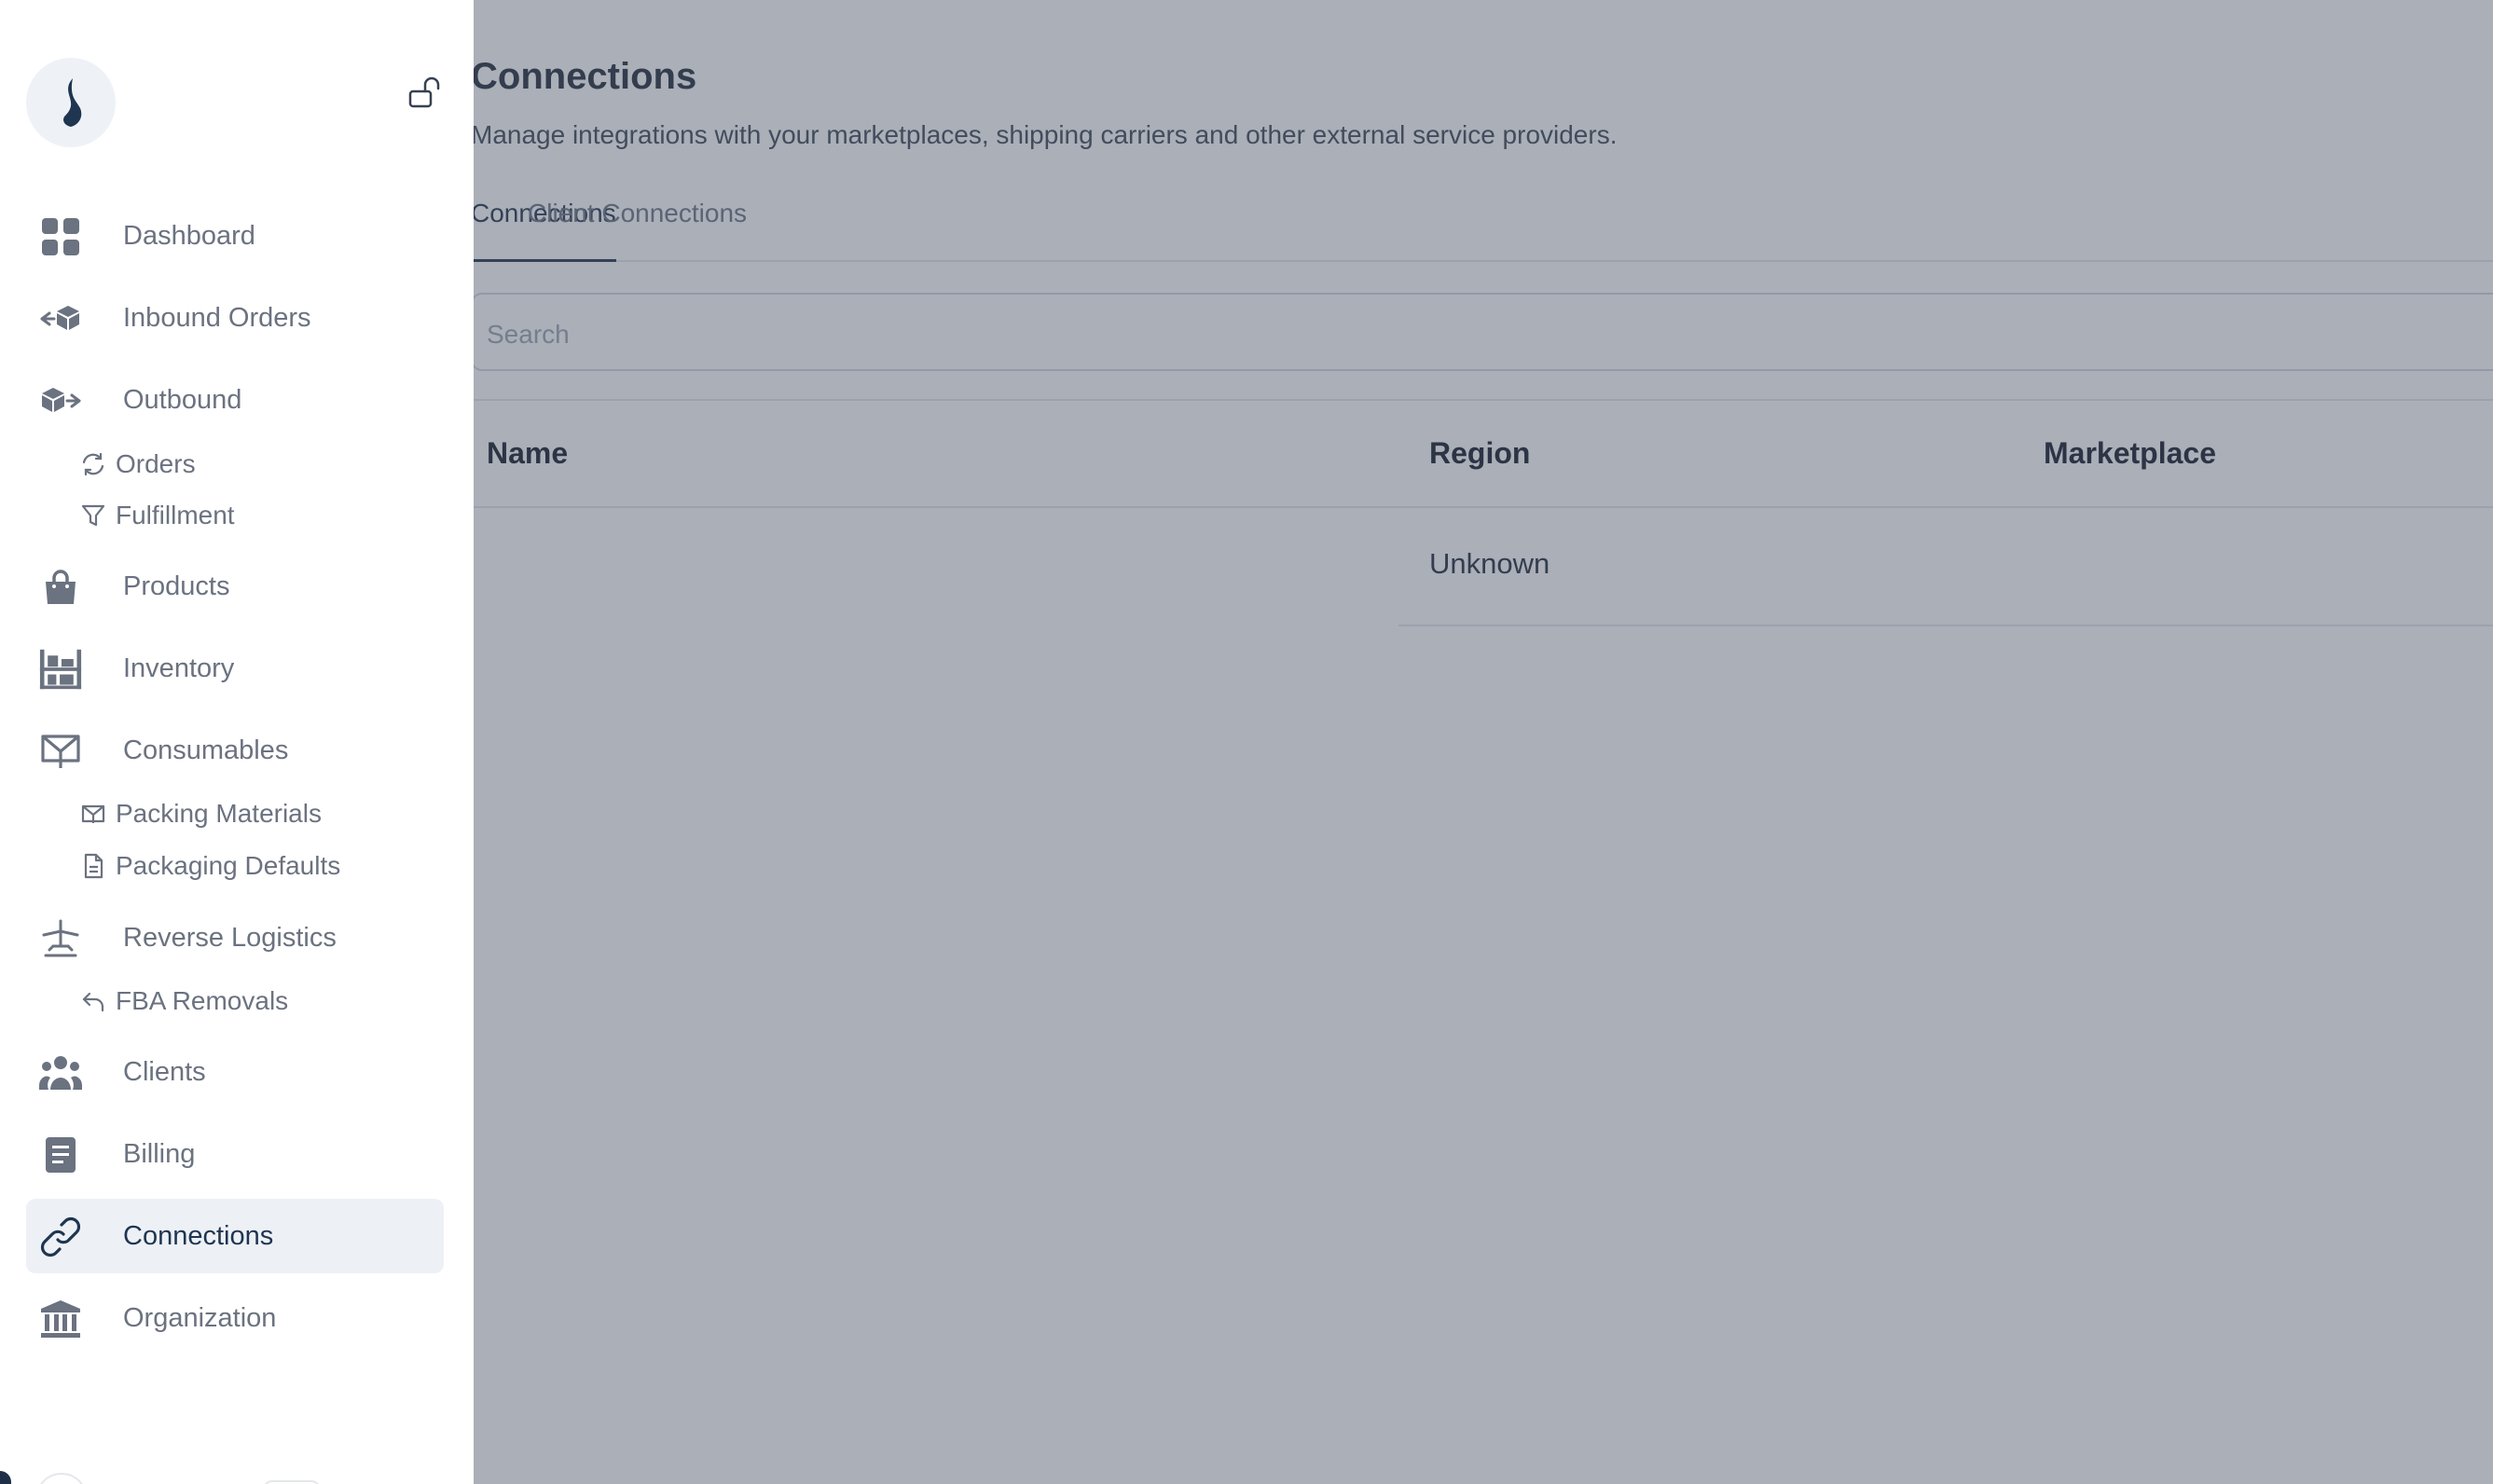  Describe the element at coordinates (60, 938) in the screenshot. I see `airplane-icon` at that location.